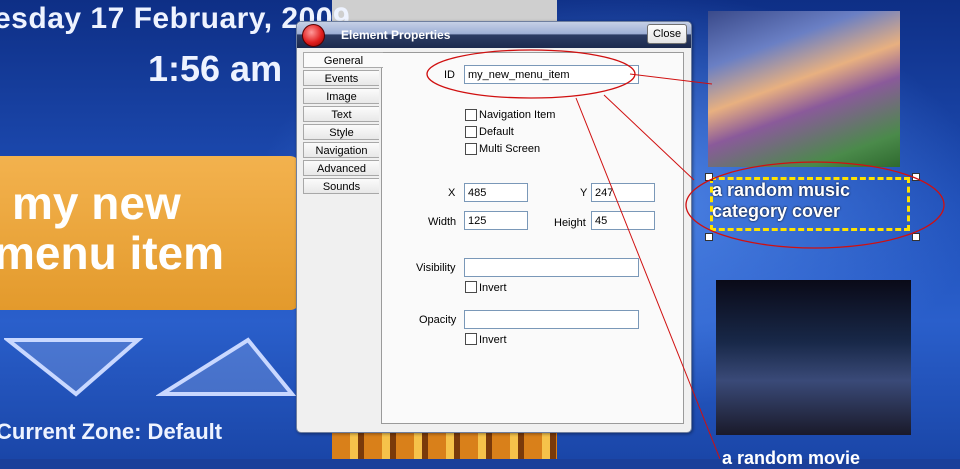 This screenshot has width=960, height=469. I want to click on caption-highlight-ellipse, so click(815, 205).